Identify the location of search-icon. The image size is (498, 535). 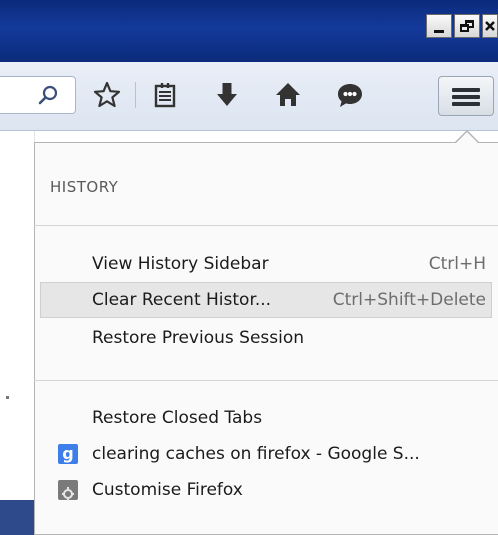
(48, 96).